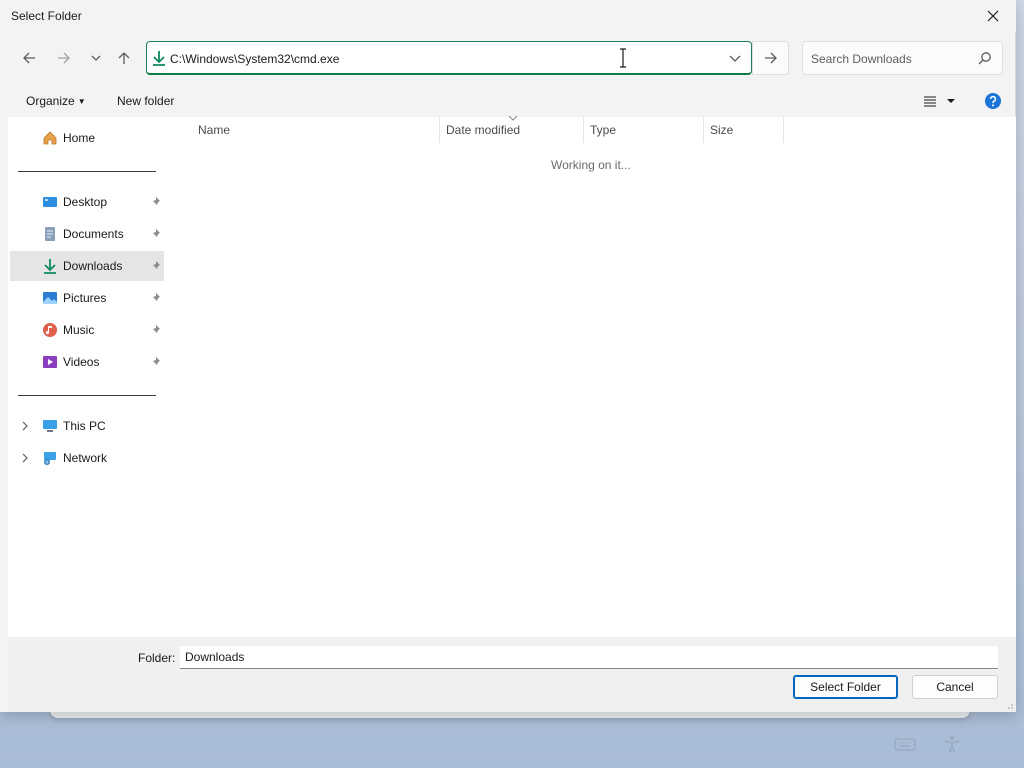 The height and width of the screenshot is (768, 1024). Describe the element at coordinates (159, 58) in the screenshot. I see `download-arrow-icon` at that location.